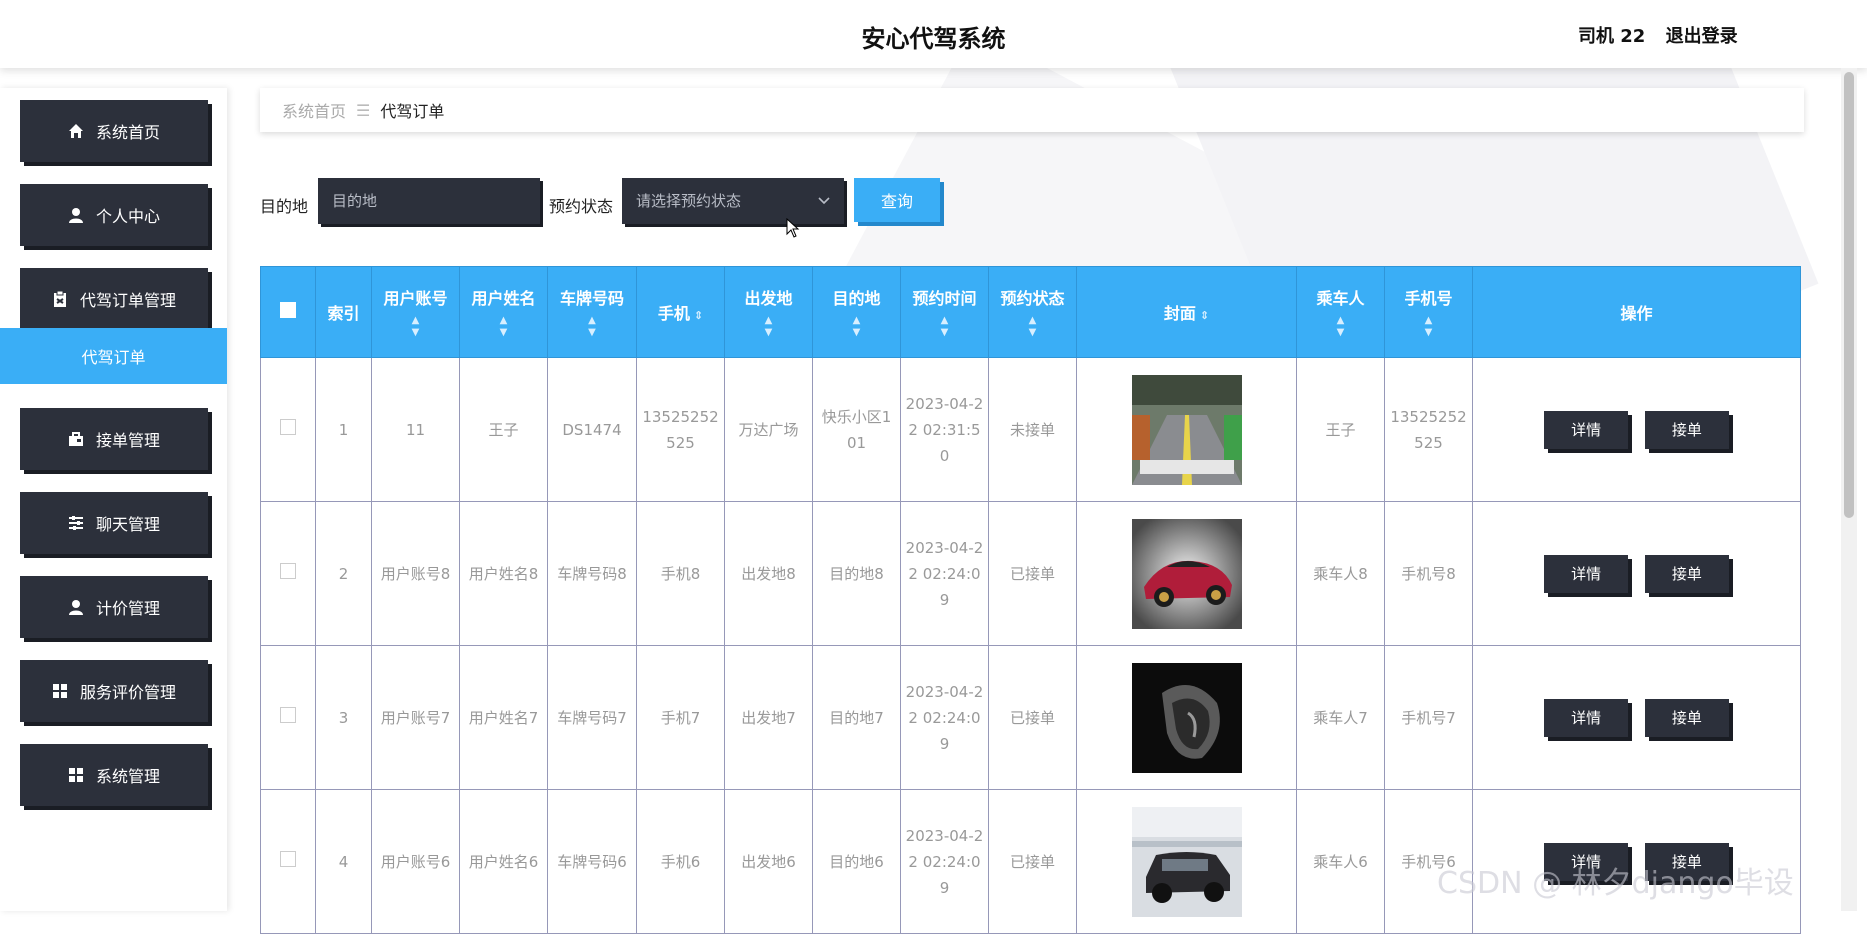 Image resolution: width=1867 pixels, height=934 pixels. Describe the element at coordinates (1615, 883) in the screenshot. I see `watermark: CSDN @ 林夕django毕设` at that location.